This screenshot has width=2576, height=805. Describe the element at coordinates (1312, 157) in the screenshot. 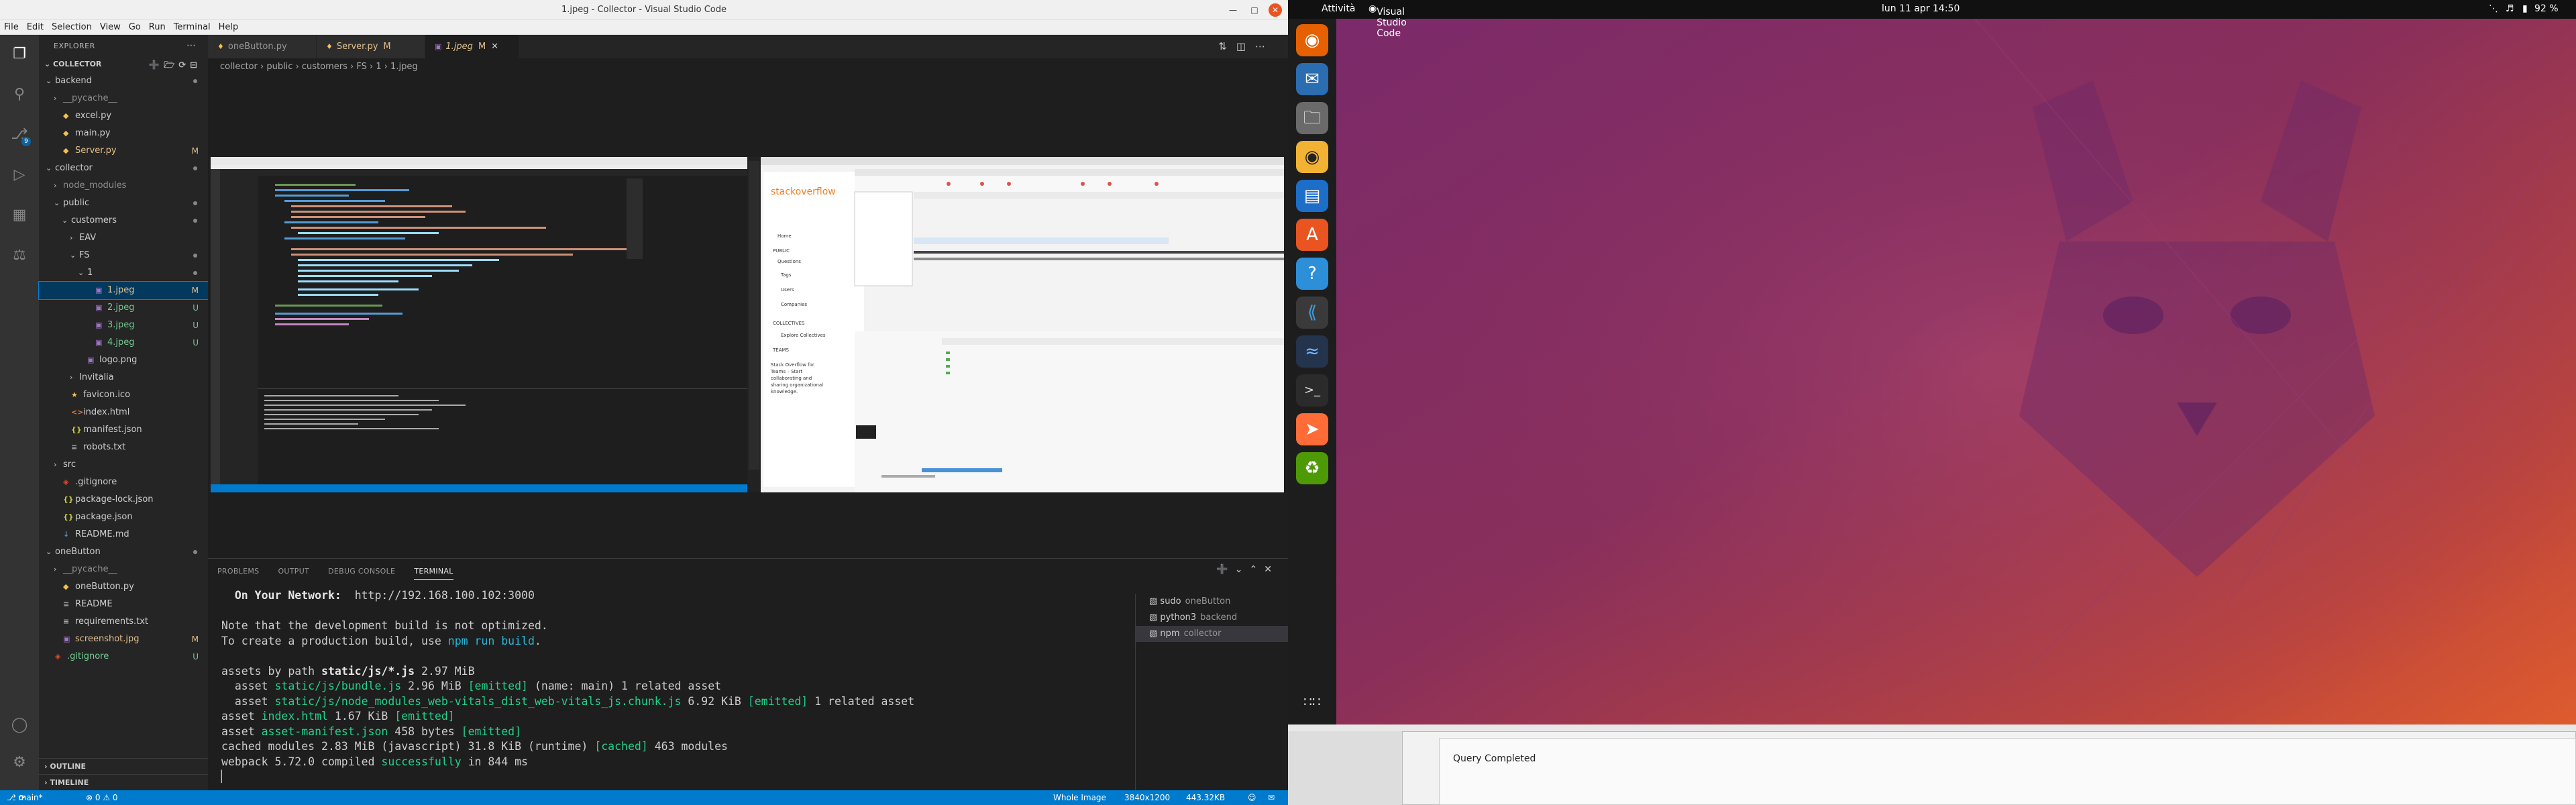

I see `rhythmbox-icon: ◉` at that location.